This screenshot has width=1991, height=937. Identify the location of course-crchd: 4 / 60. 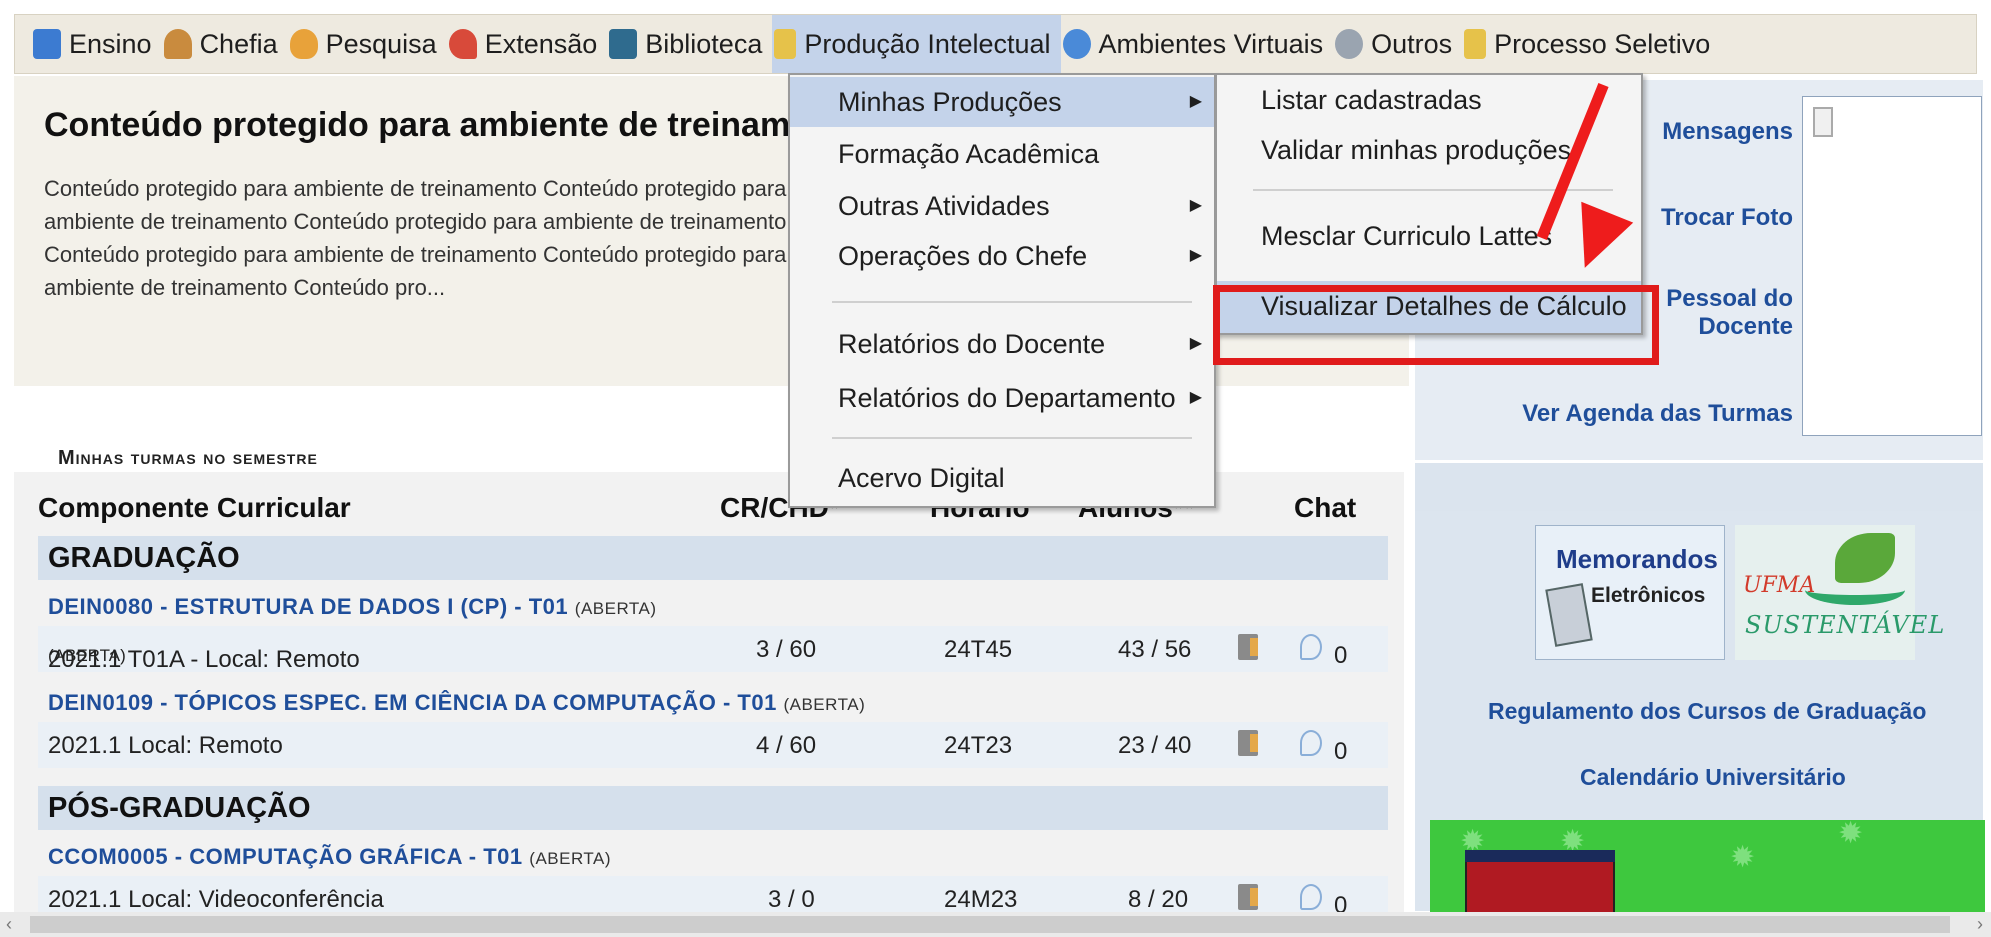
(786, 745).